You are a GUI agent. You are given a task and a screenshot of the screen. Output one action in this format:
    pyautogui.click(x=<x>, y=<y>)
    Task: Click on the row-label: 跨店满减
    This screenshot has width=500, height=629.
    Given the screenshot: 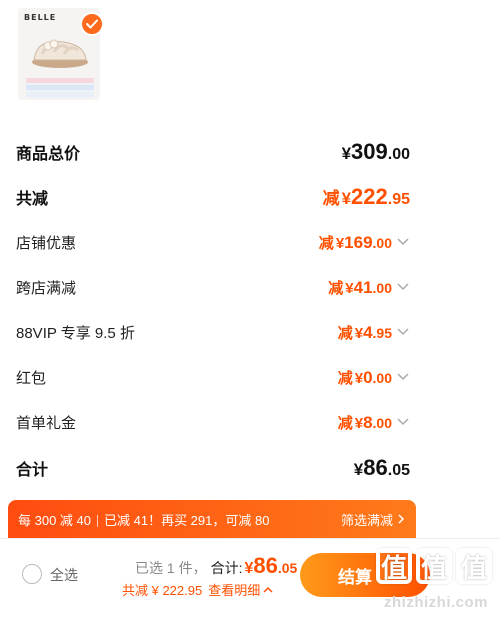 What is the action you would take?
    pyautogui.click(x=46, y=288)
    